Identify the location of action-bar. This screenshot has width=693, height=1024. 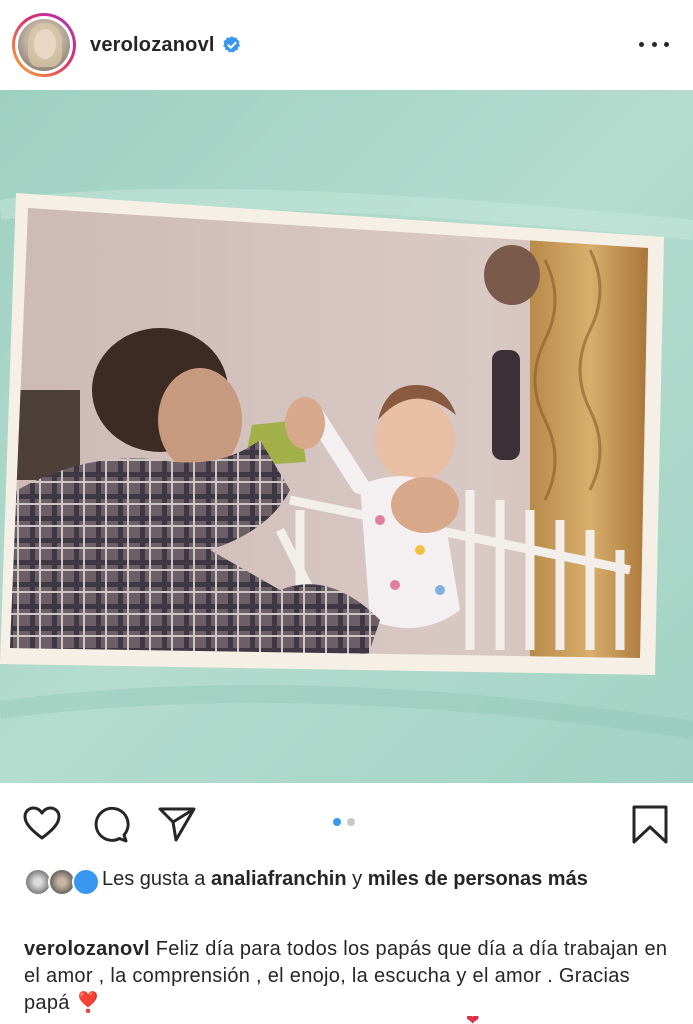
(346, 822).